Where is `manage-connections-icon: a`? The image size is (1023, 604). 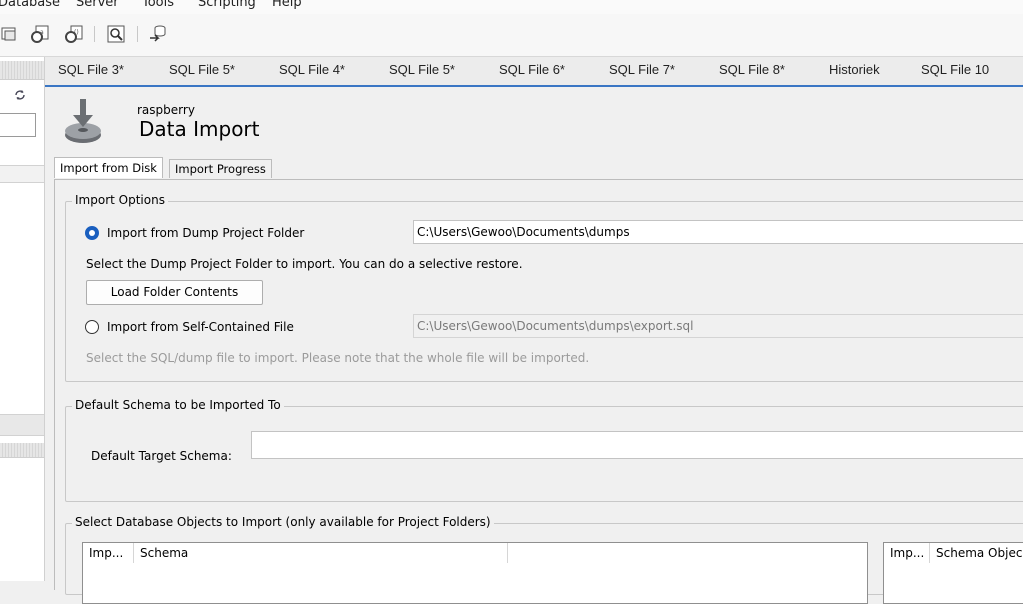
manage-connections-icon: a is located at coordinates (40, 34).